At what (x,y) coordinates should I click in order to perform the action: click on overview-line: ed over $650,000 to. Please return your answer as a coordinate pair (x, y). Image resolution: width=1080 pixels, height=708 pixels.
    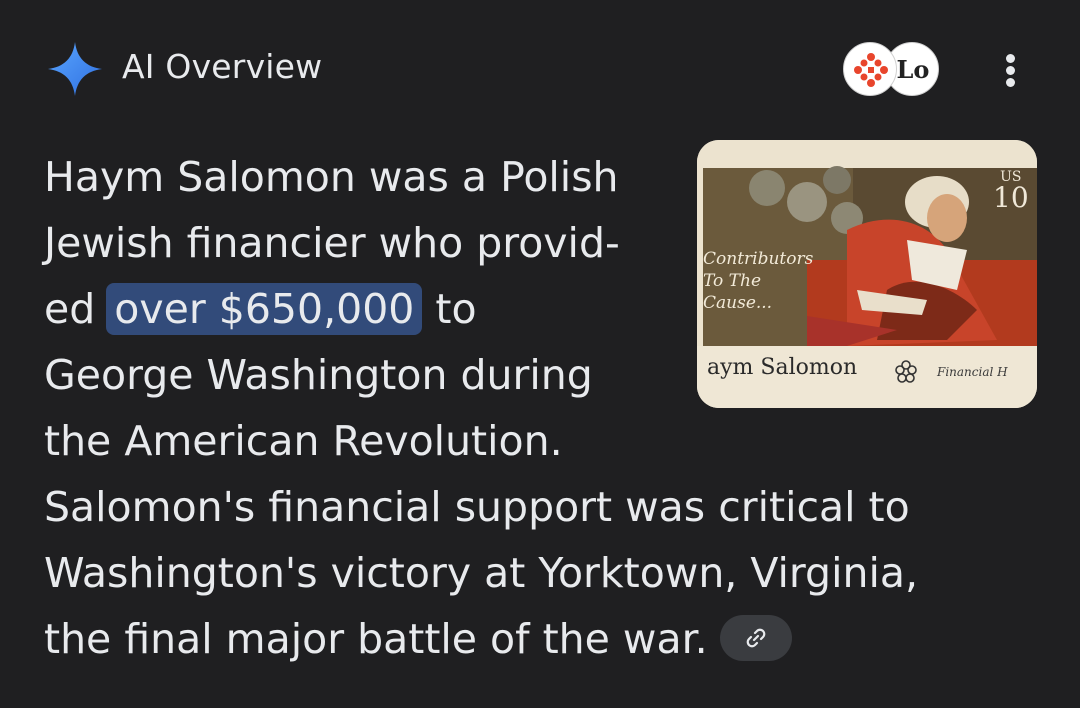
    Looking at the image, I should click on (260, 309).